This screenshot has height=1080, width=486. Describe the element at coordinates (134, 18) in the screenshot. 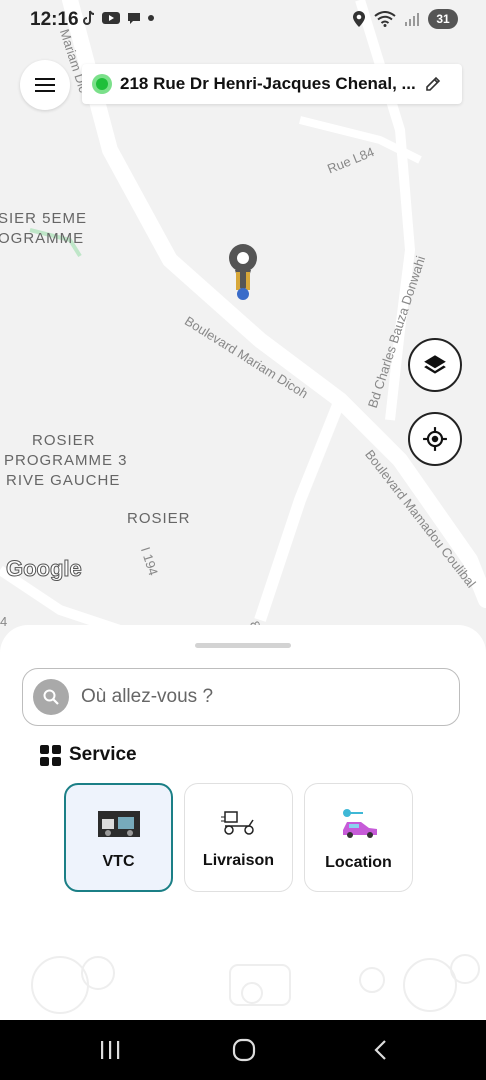

I see `chat-icon` at that location.